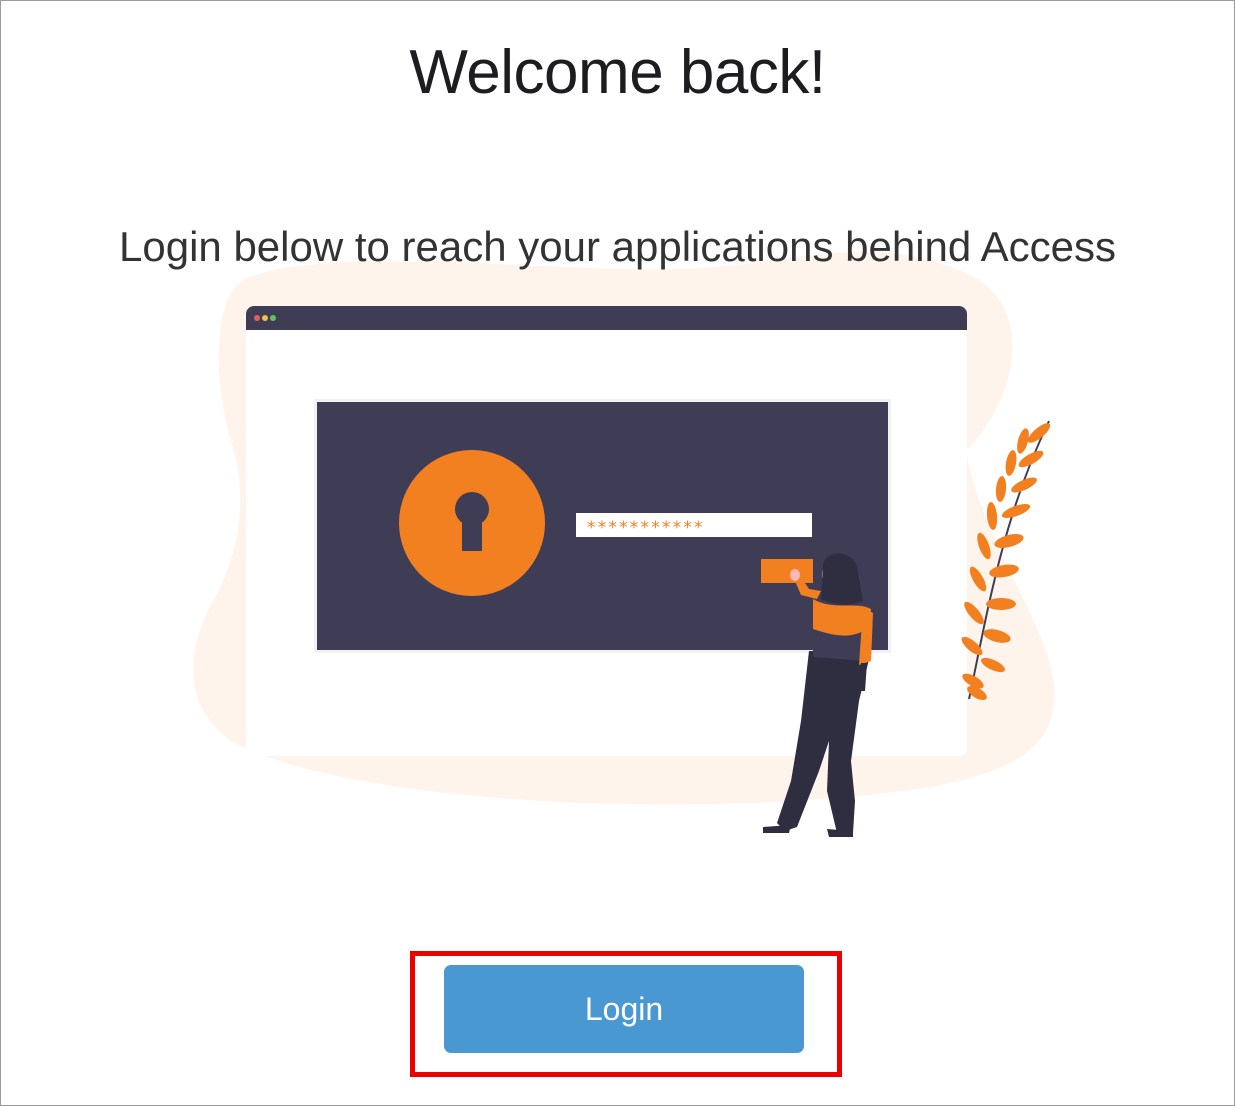  Describe the element at coordinates (617, 72) in the screenshot. I see `page-title: Welcome back!` at that location.